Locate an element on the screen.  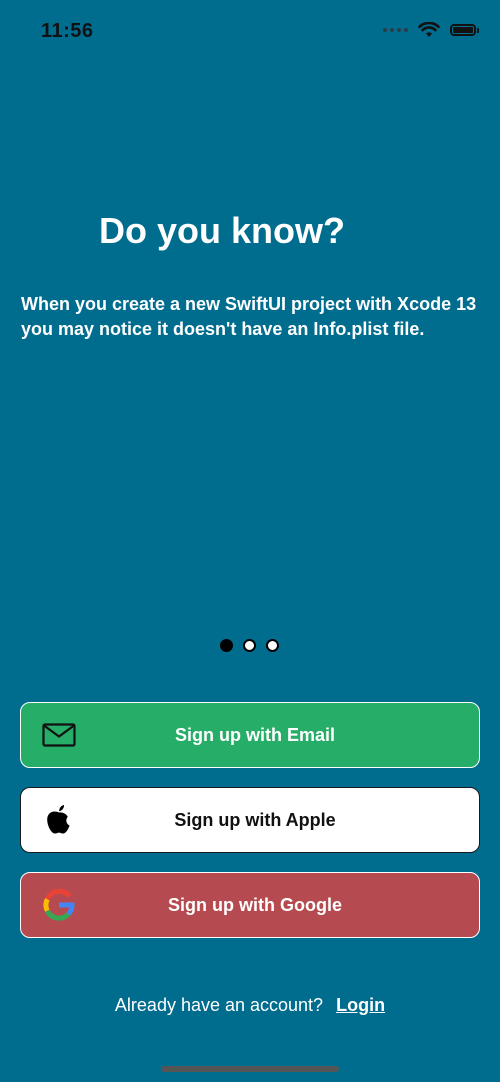
signal-dots-icon is located at coordinates (395, 30).